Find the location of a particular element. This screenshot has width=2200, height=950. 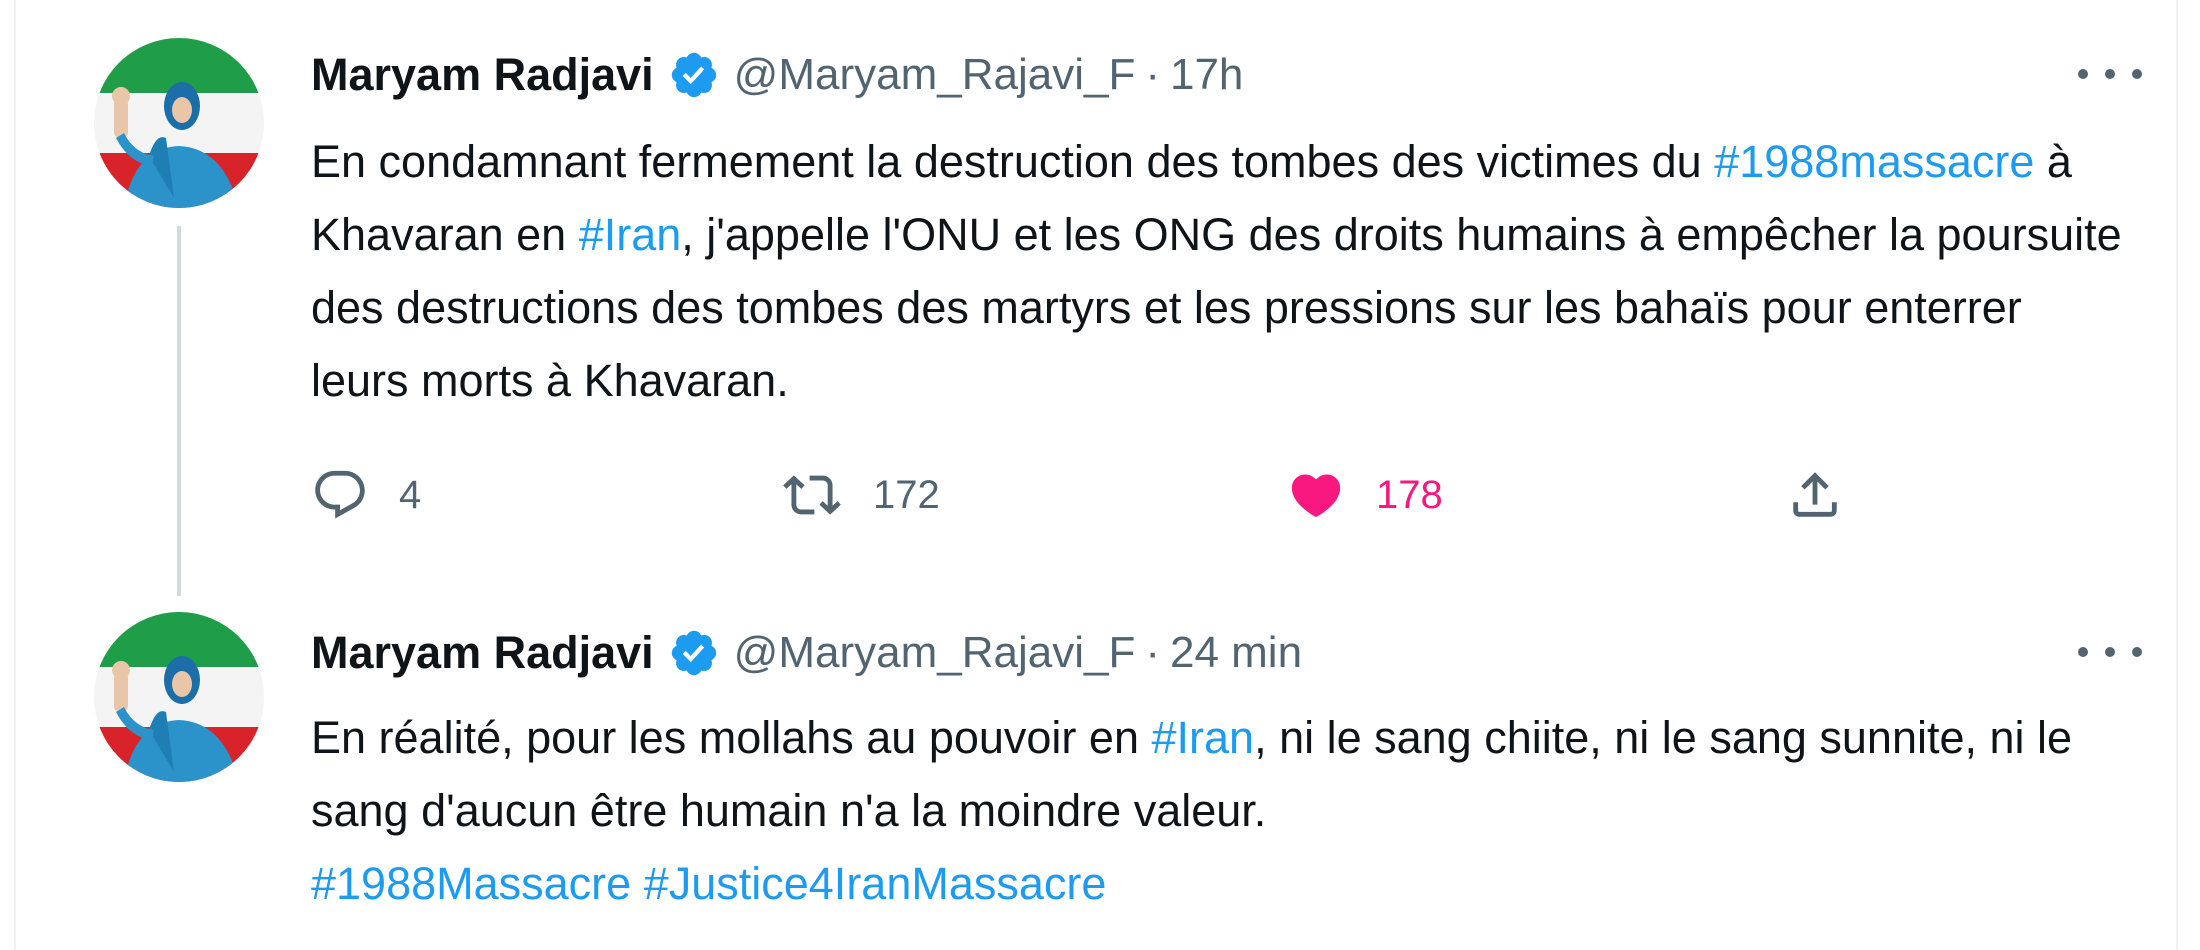

like-count: 178 is located at coordinates (1409, 494).